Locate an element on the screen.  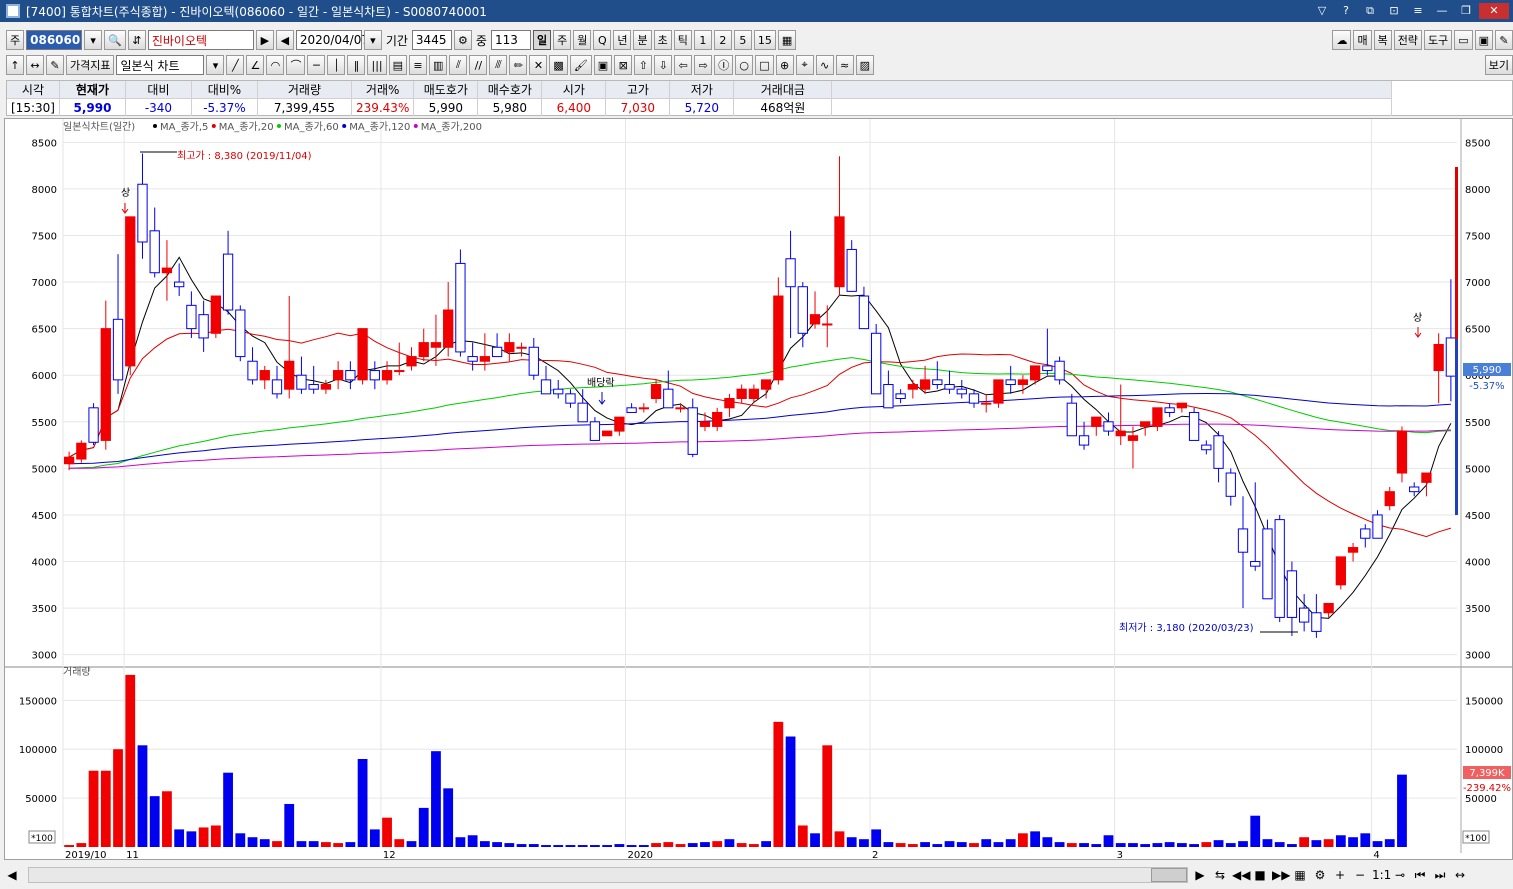
delete-box-icon: ⊠ is located at coordinates (623, 65).